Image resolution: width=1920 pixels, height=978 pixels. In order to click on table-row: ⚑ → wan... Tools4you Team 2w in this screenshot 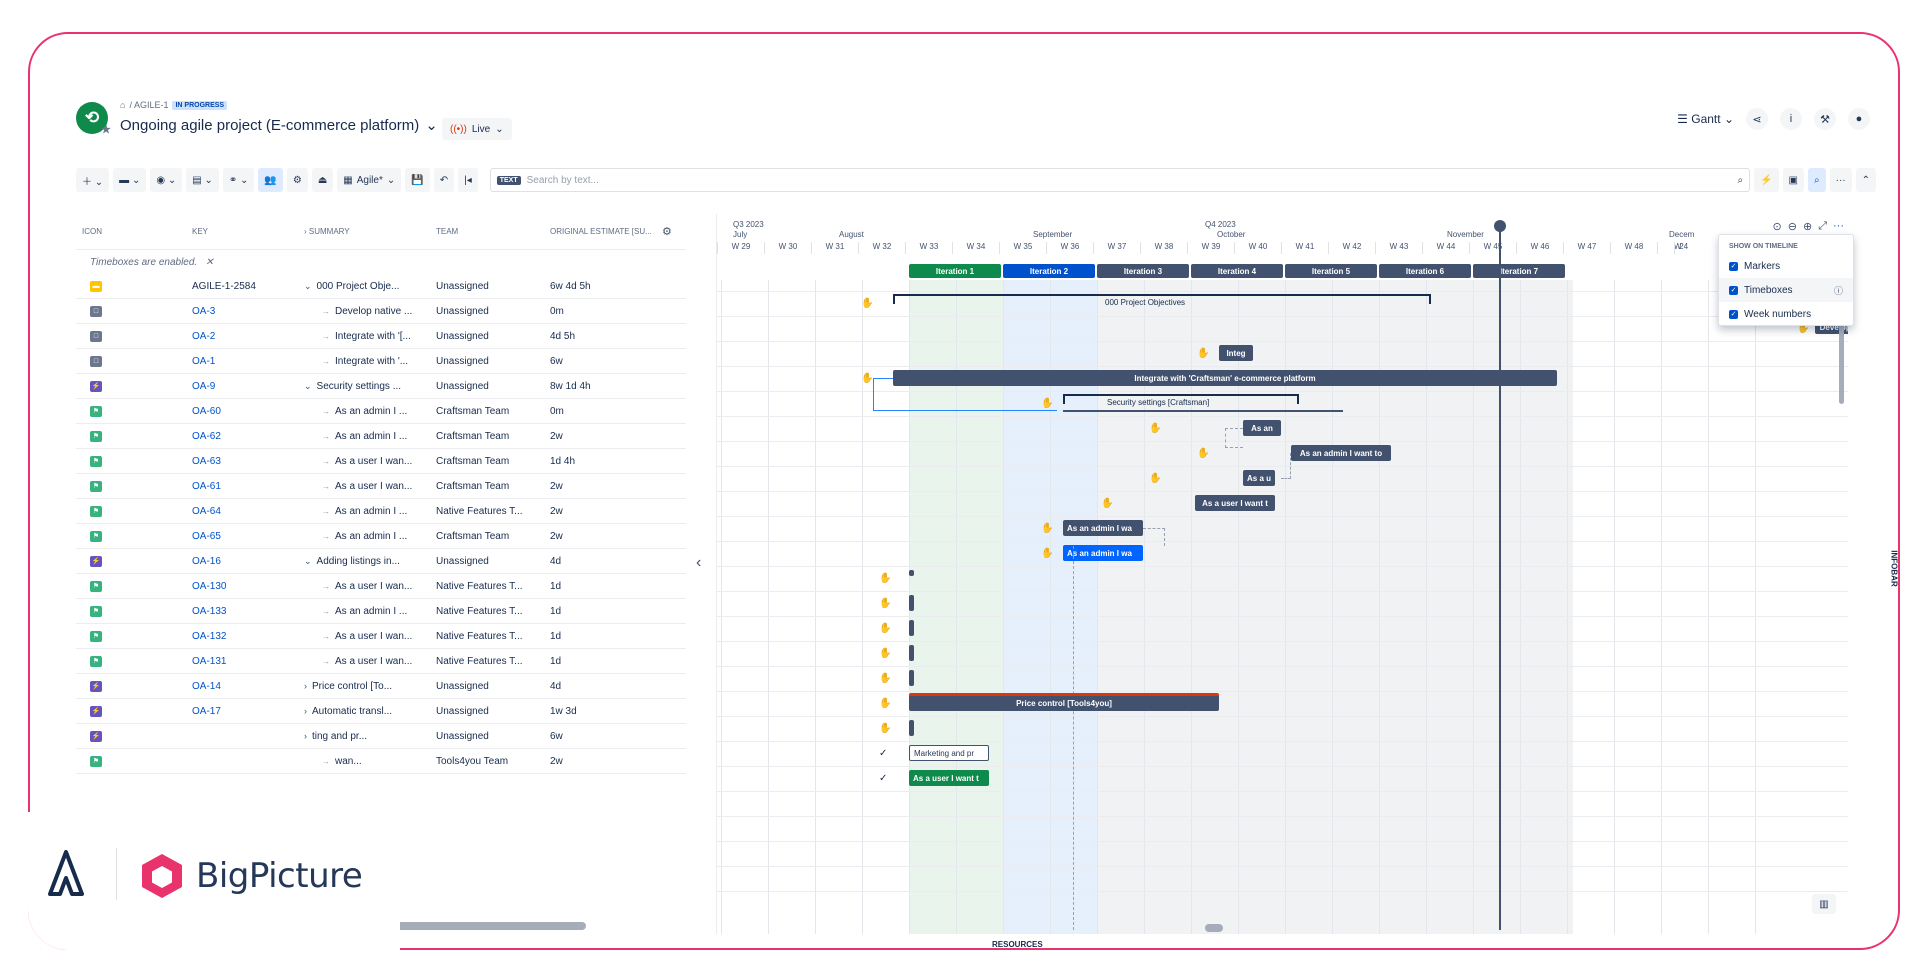, I will do `click(381, 761)`.